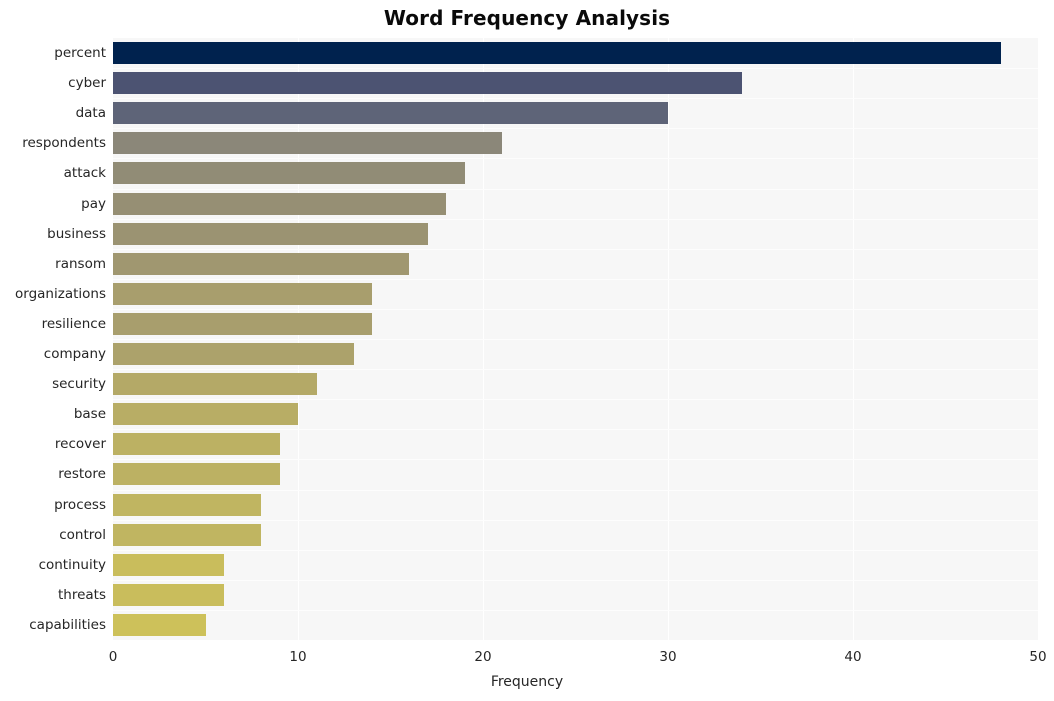 This screenshot has height=701, width=1054. I want to click on x-axis-tick-label: 0, so click(113, 657).